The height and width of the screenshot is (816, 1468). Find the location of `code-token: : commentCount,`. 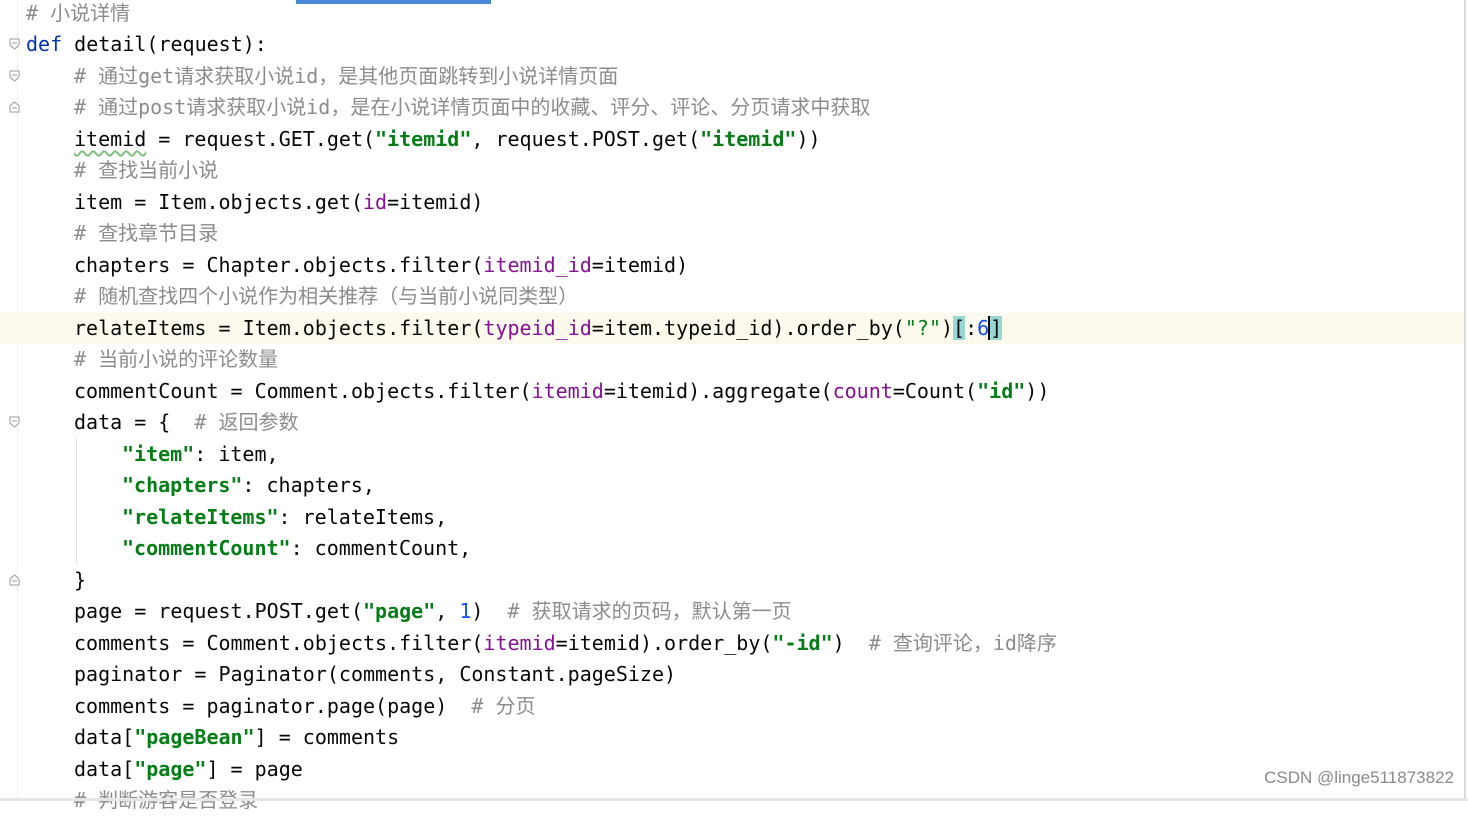

code-token: : commentCount, is located at coordinates (381, 548).